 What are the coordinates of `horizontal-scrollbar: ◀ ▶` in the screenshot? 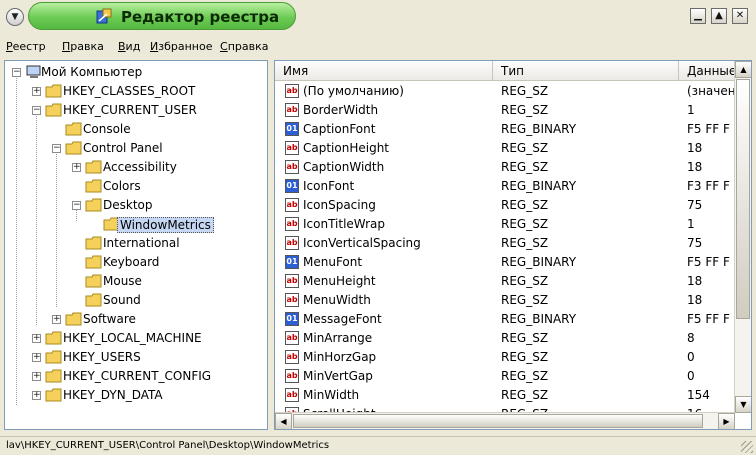 It's located at (505, 420).